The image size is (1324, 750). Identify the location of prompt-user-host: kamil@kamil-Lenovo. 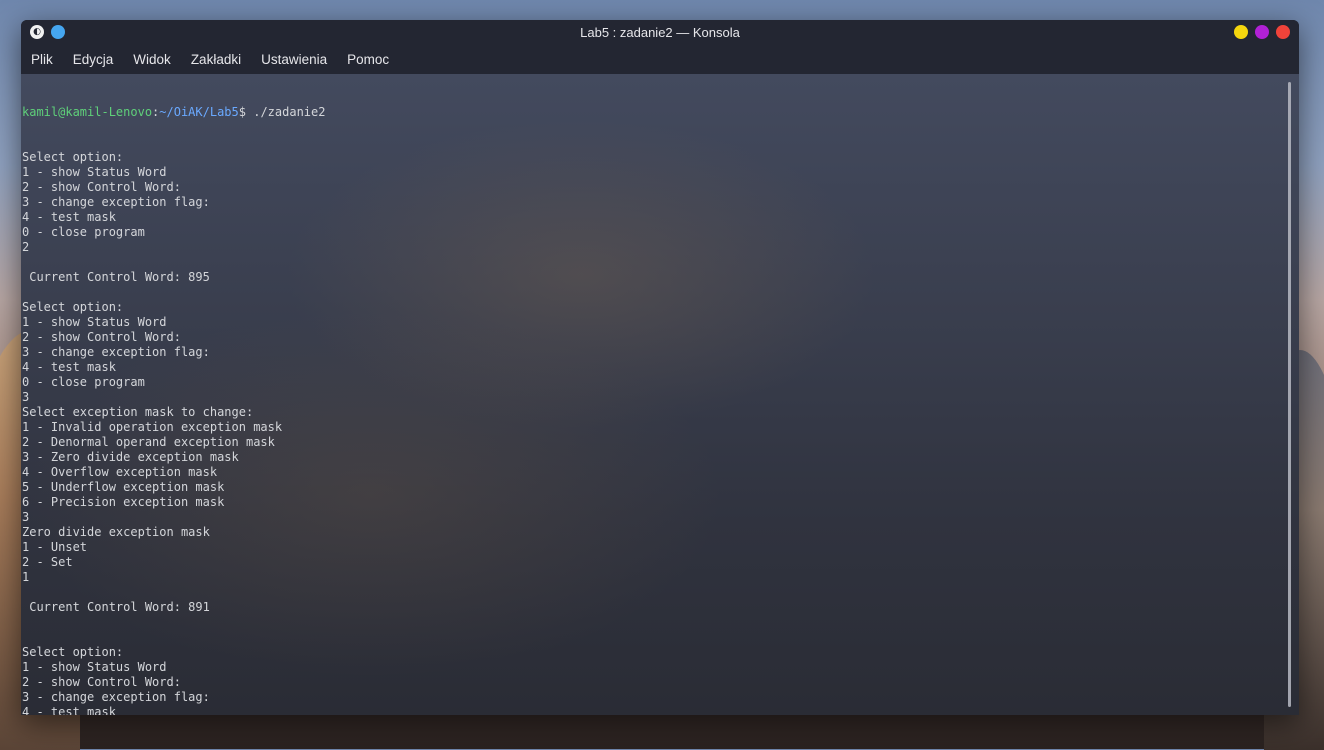
(87, 112).